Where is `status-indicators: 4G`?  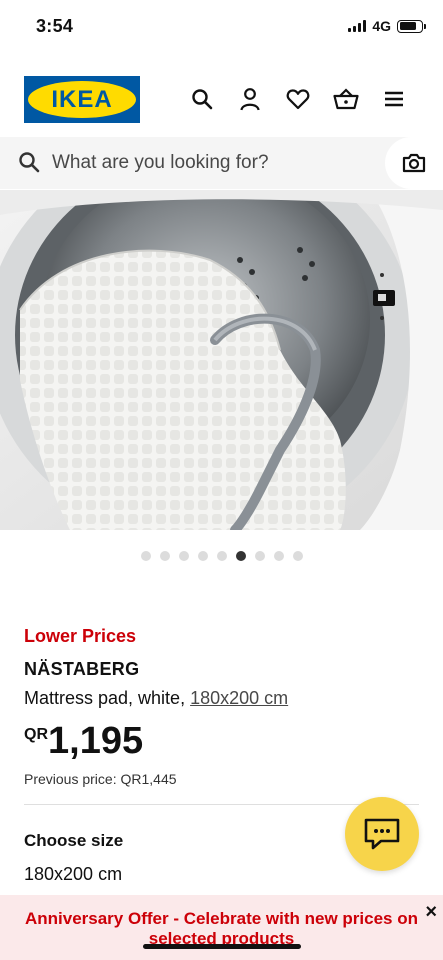
status-indicators: 4G is located at coordinates (387, 26).